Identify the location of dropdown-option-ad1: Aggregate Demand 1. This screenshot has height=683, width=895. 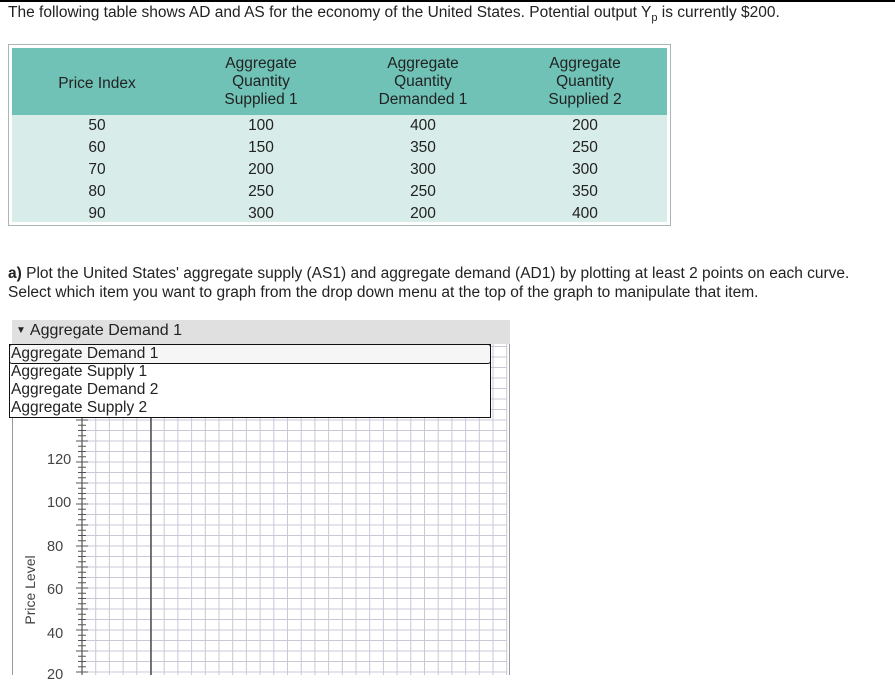
(250, 354).